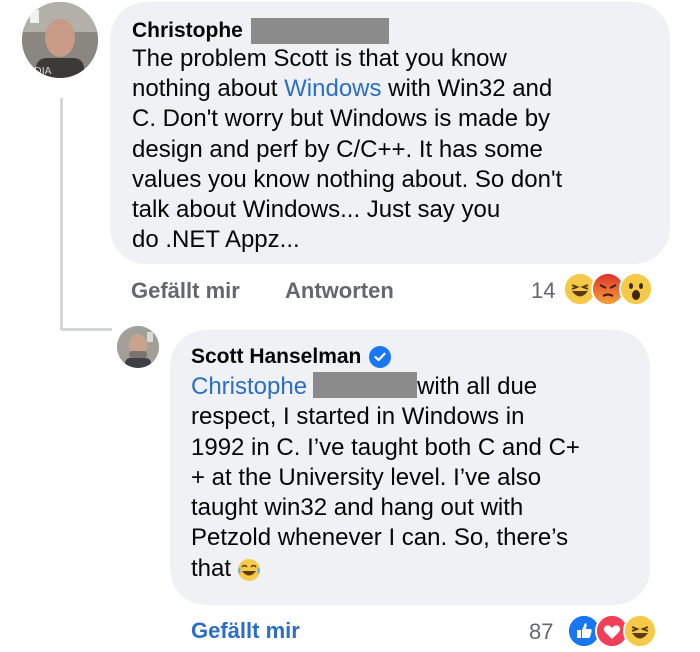 This screenshot has height=652, width=700. What do you see at coordinates (245, 631) in the screenshot?
I see `reply-like-button: Gefällt mir` at bounding box center [245, 631].